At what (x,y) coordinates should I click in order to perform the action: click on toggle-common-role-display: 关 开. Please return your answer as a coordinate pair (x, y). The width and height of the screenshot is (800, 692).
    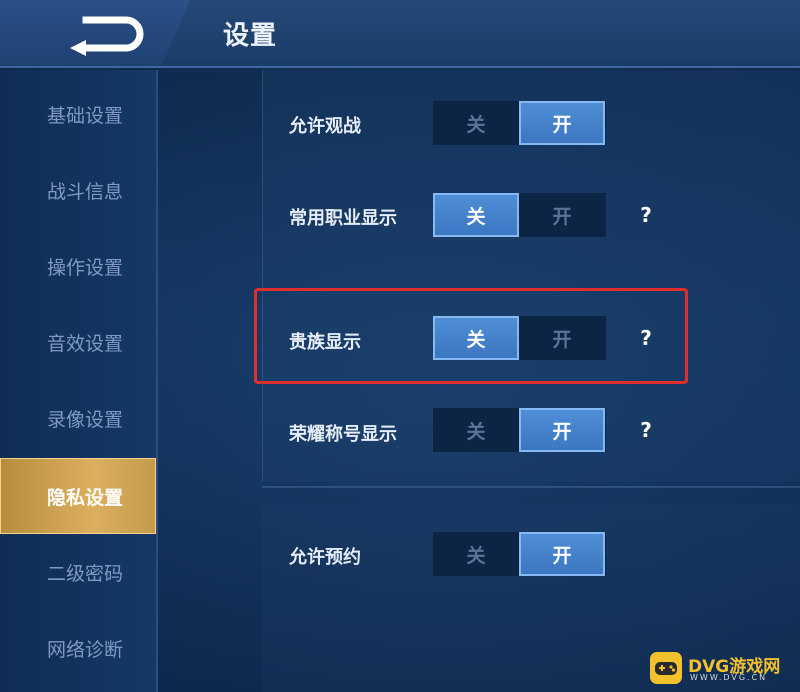
    Looking at the image, I should click on (519, 215).